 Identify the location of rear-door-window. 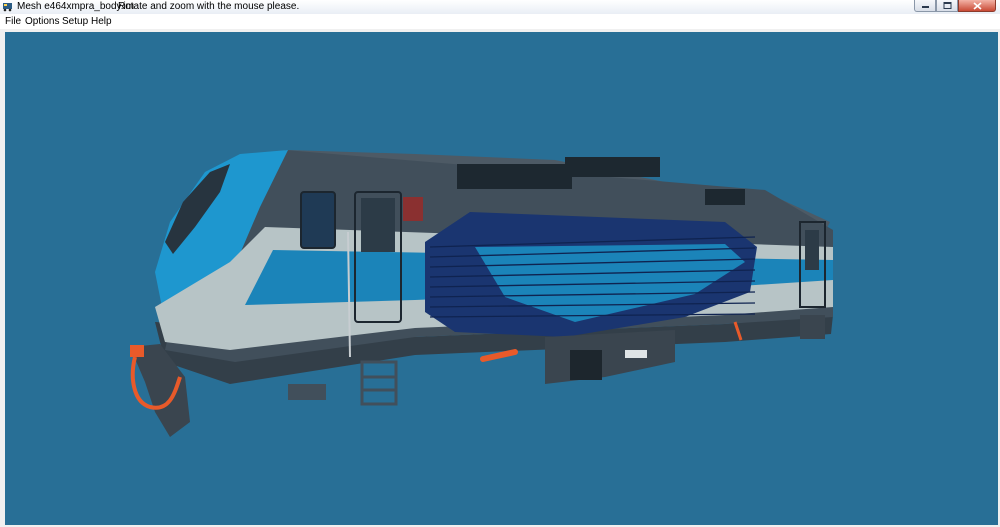
(812, 250).